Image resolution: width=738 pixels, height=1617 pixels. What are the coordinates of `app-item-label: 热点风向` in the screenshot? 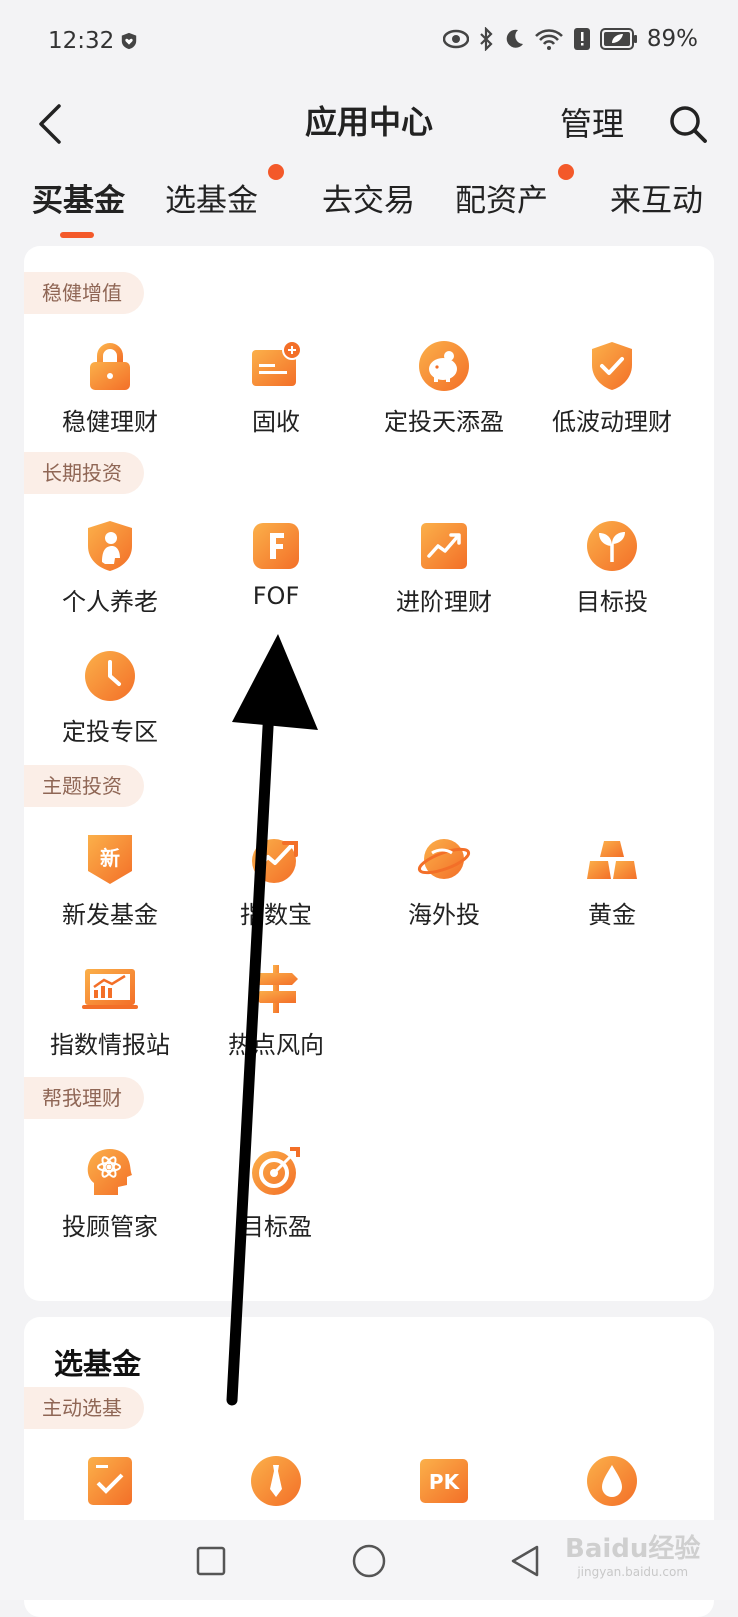 It's located at (276, 1045).